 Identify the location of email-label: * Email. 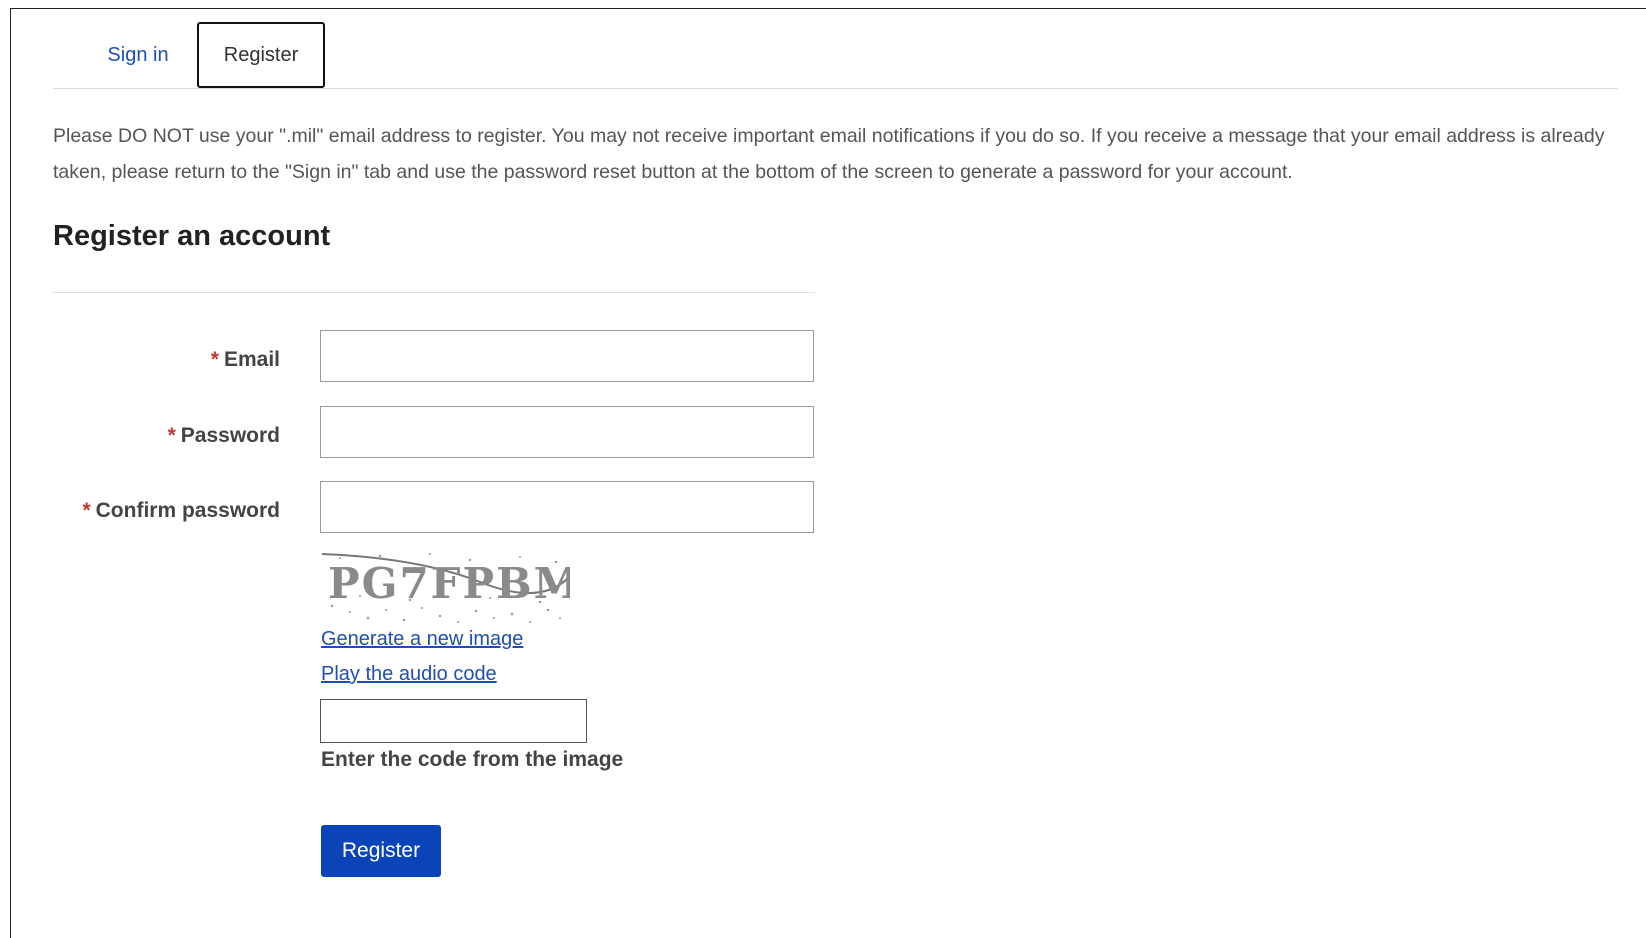
(245, 360).